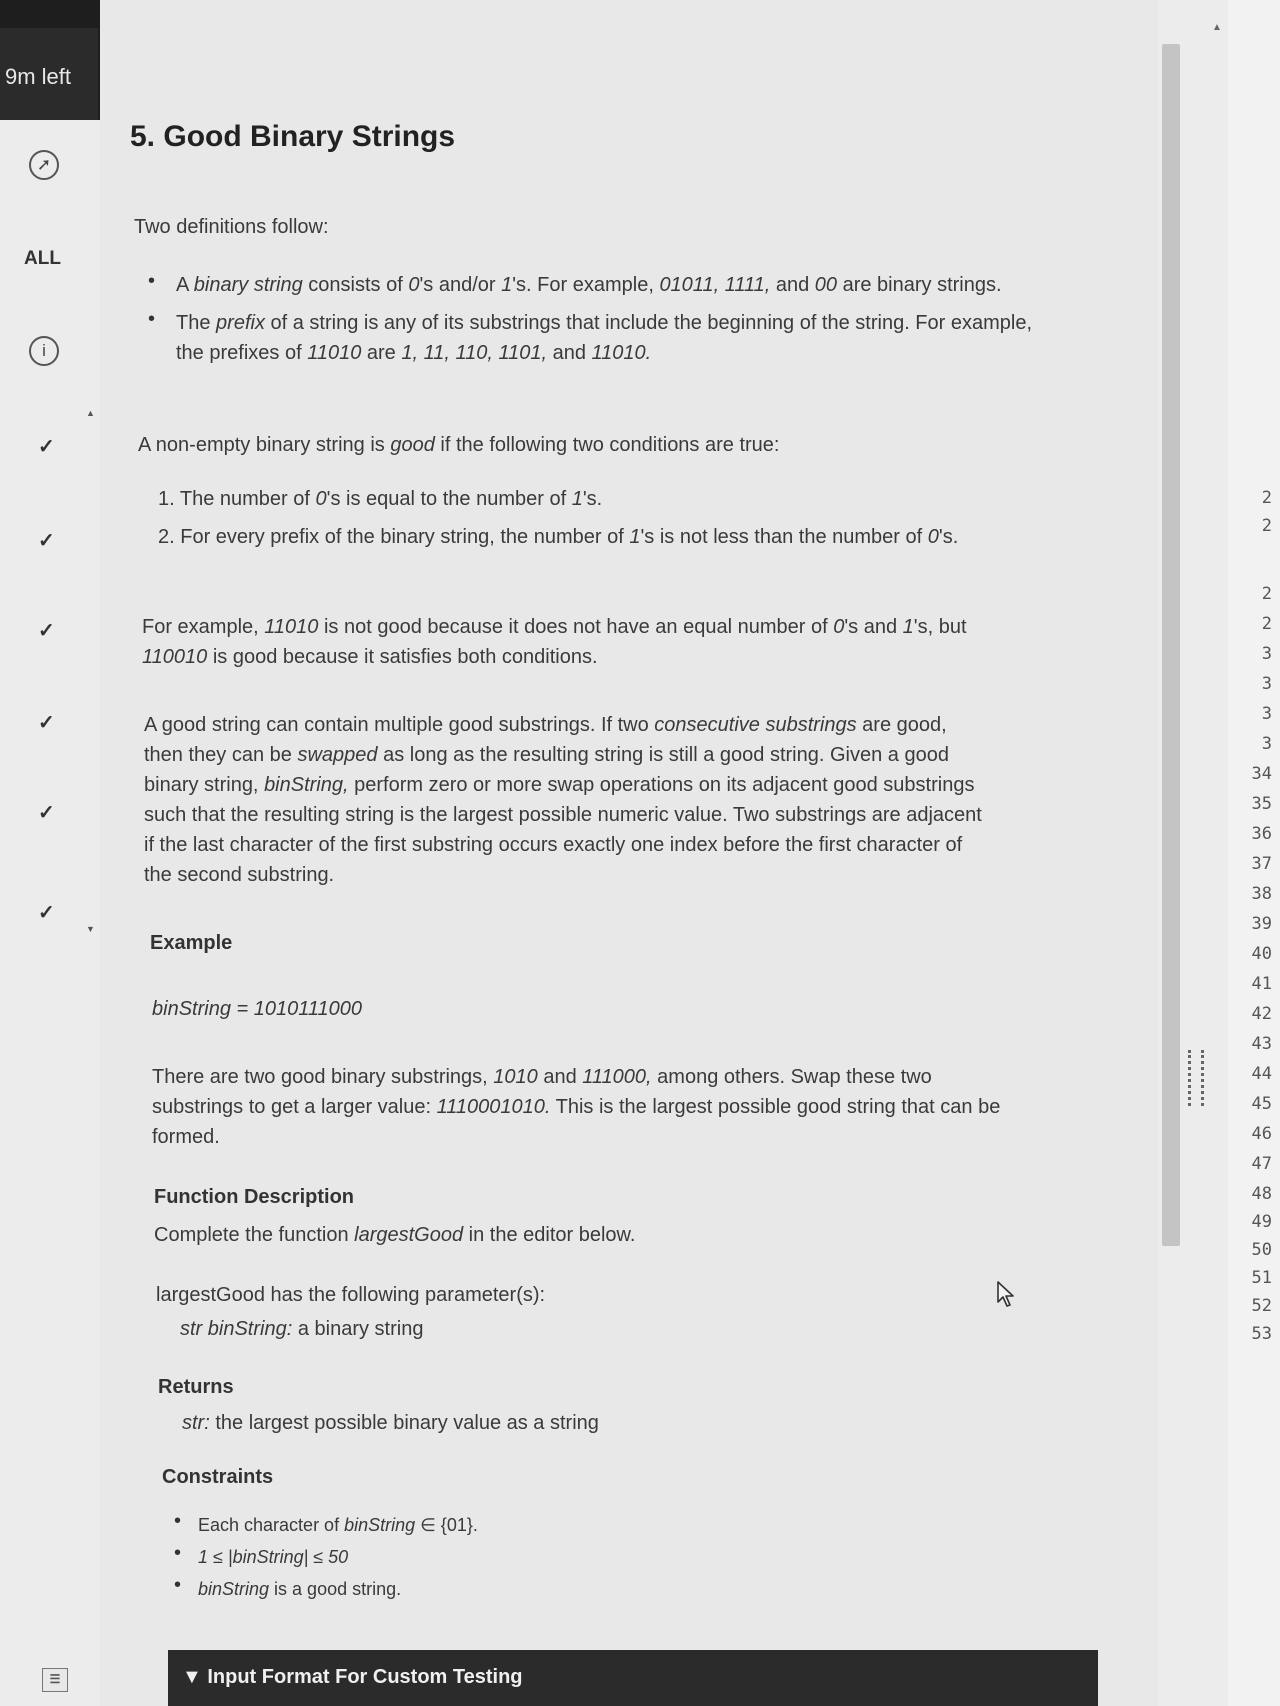  I want to click on constraint-1: Each character of binString ∈ {01}., so click(338, 1525).